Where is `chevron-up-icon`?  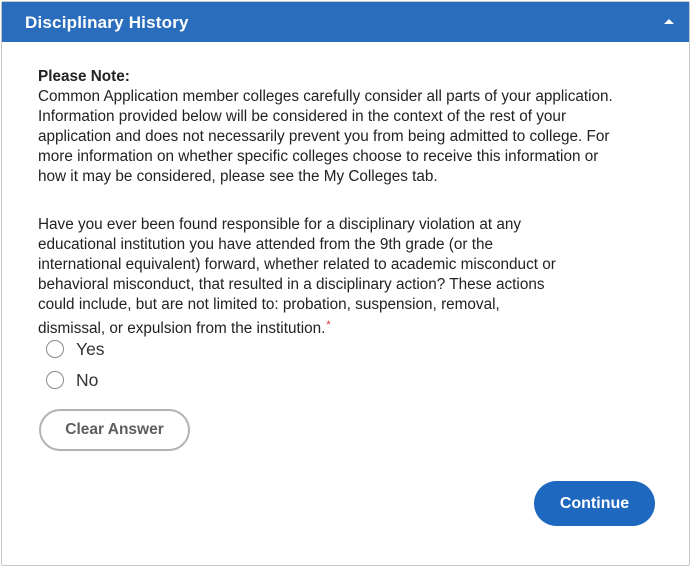 chevron-up-icon is located at coordinates (669, 22).